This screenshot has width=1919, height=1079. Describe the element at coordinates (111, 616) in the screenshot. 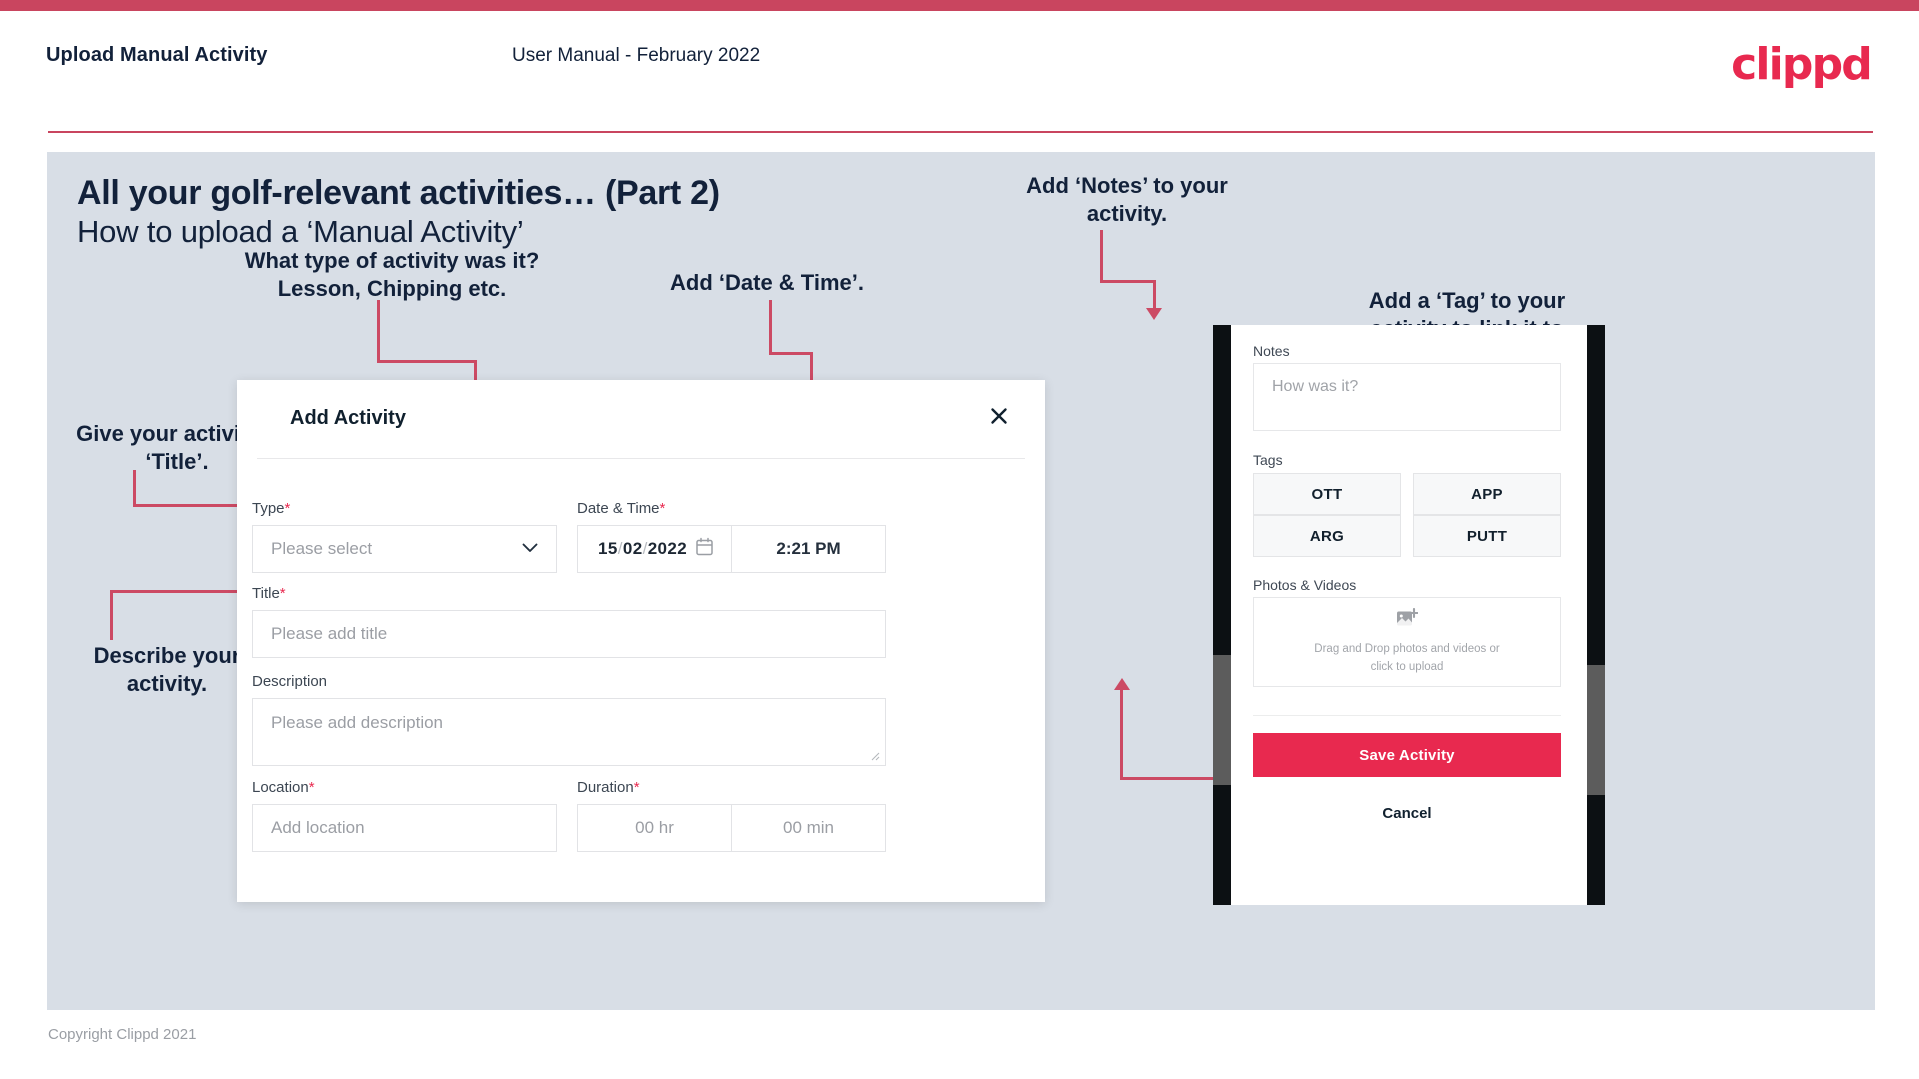

I see `connector-desc-v` at that location.